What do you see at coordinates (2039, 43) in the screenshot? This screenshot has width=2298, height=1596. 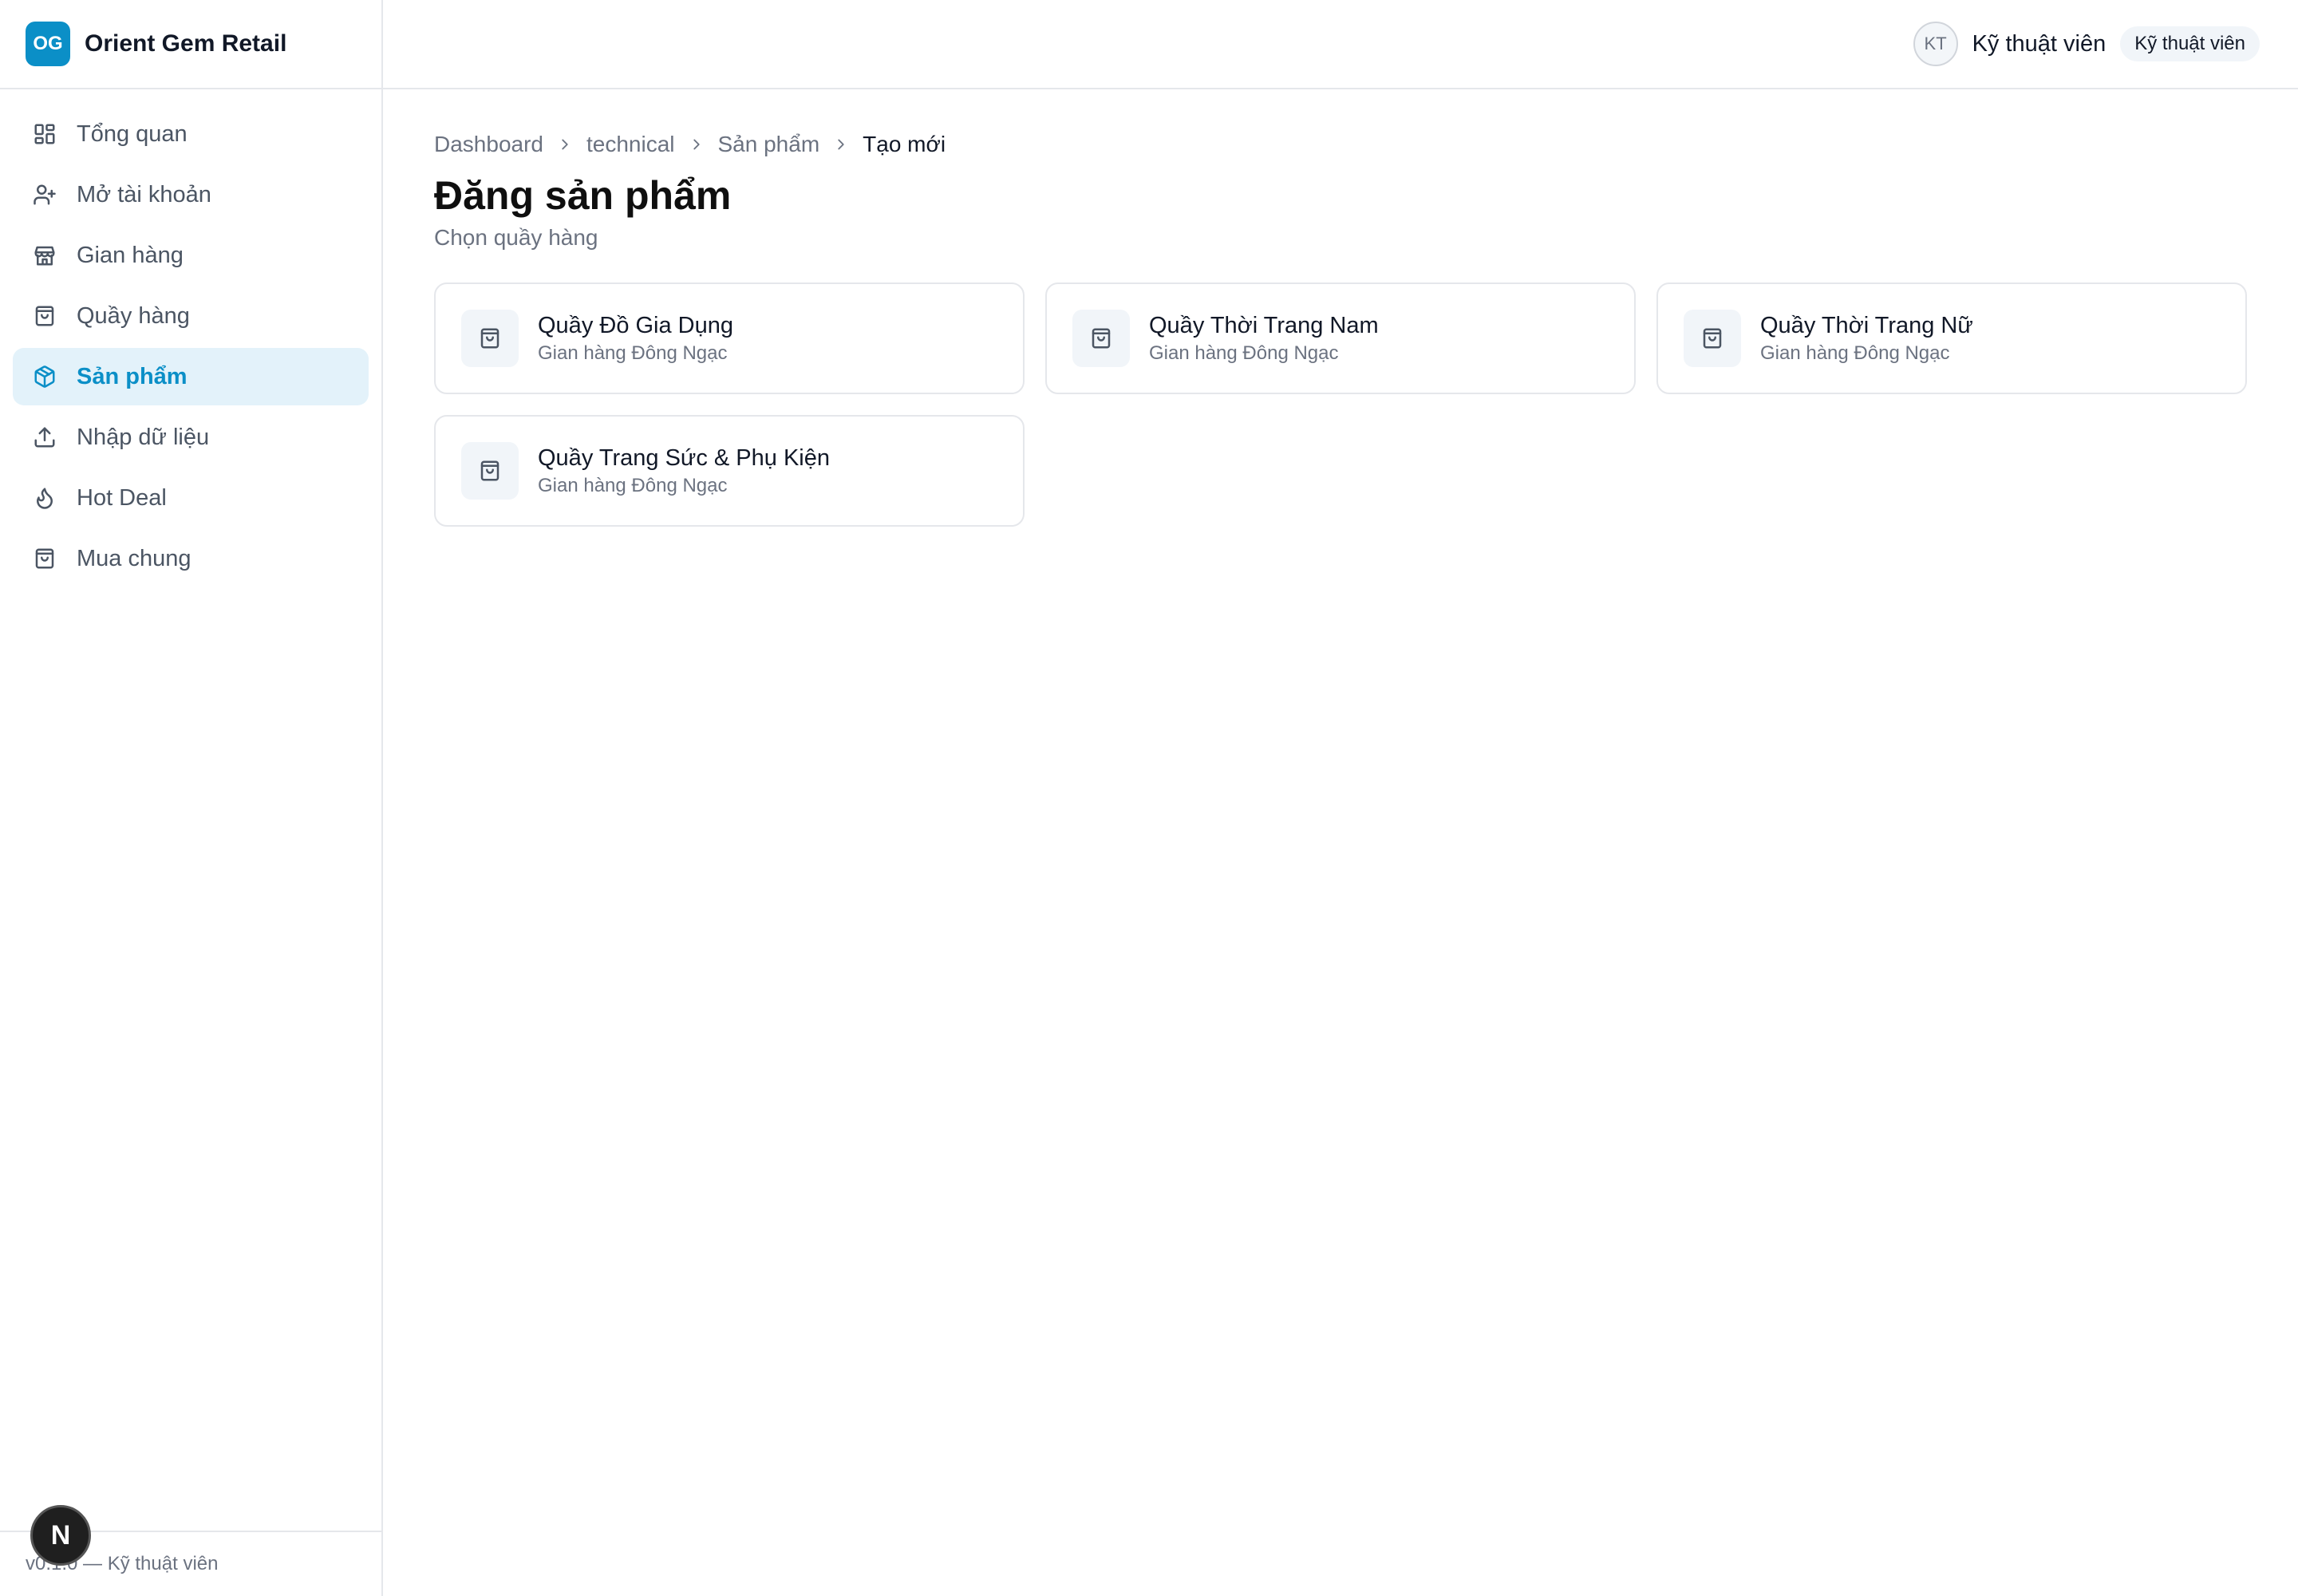 I see `user-name: Kỹ thuật viên` at bounding box center [2039, 43].